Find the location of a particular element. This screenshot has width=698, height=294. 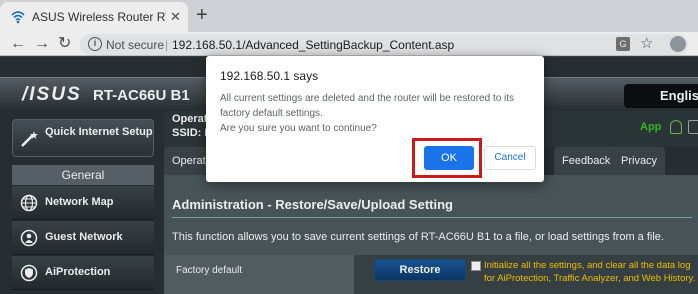

dialog-message-line: factory default settings. is located at coordinates (271, 113).